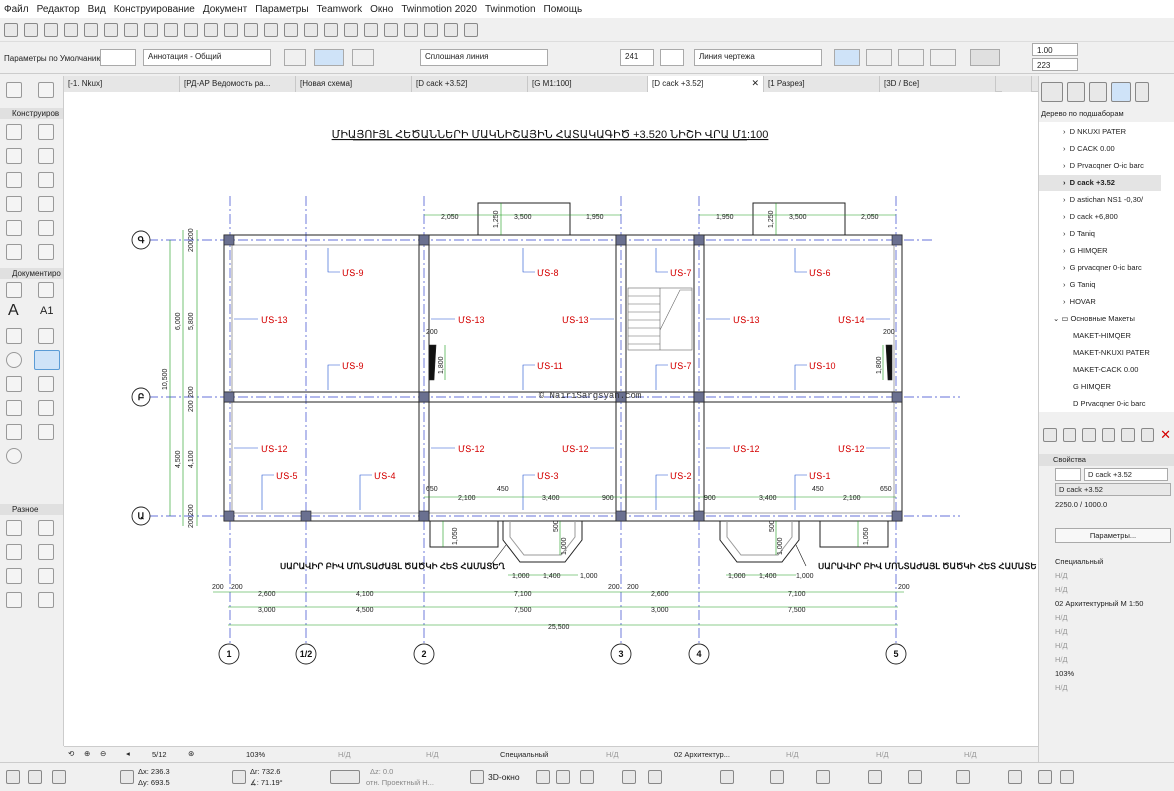 This screenshot has height=791, width=1174. What do you see at coordinates (354, 84) in the screenshot?
I see `tab-new-schema: [Новая схема]` at bounding box center [354, 84].